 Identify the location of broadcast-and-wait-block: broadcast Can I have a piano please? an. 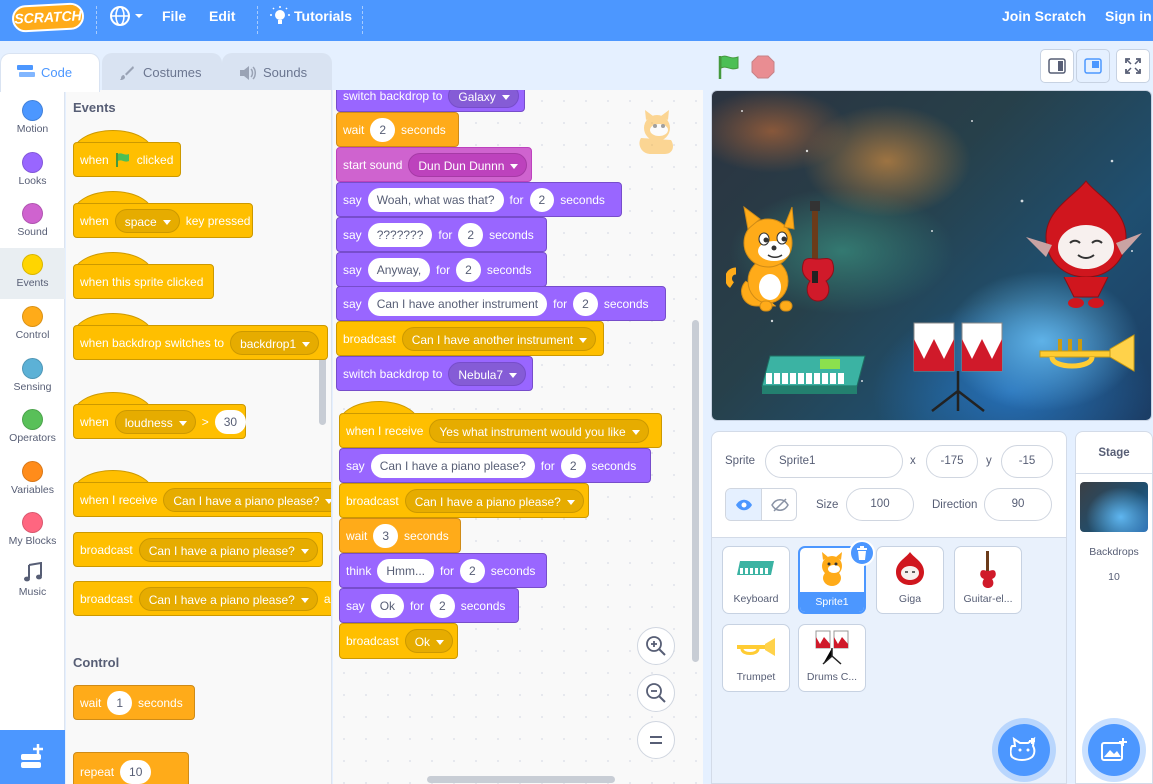
(202, 598).